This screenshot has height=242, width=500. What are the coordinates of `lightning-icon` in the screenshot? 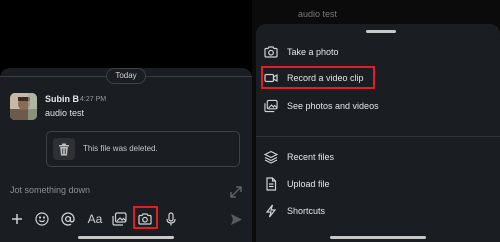 It's located at (271, 211).